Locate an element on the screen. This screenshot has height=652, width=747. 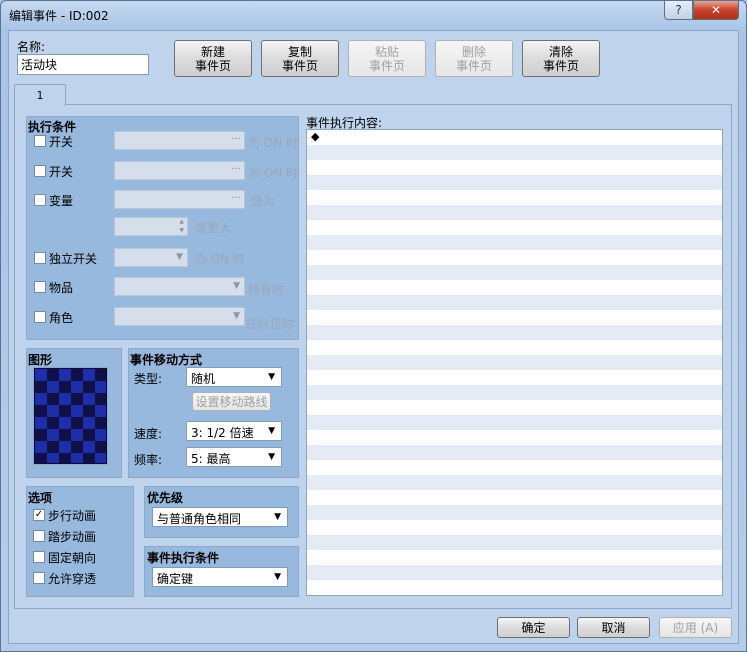
apply-button: 应用 (A) is located at coordinates (695, 627).